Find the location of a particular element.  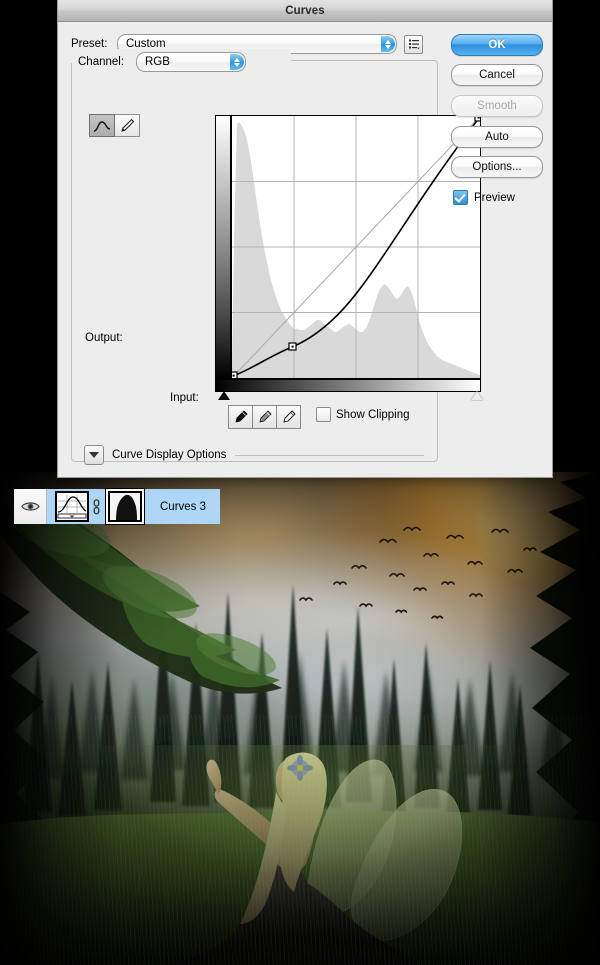

pencil-tool-button is located at coordinates (127, 125).